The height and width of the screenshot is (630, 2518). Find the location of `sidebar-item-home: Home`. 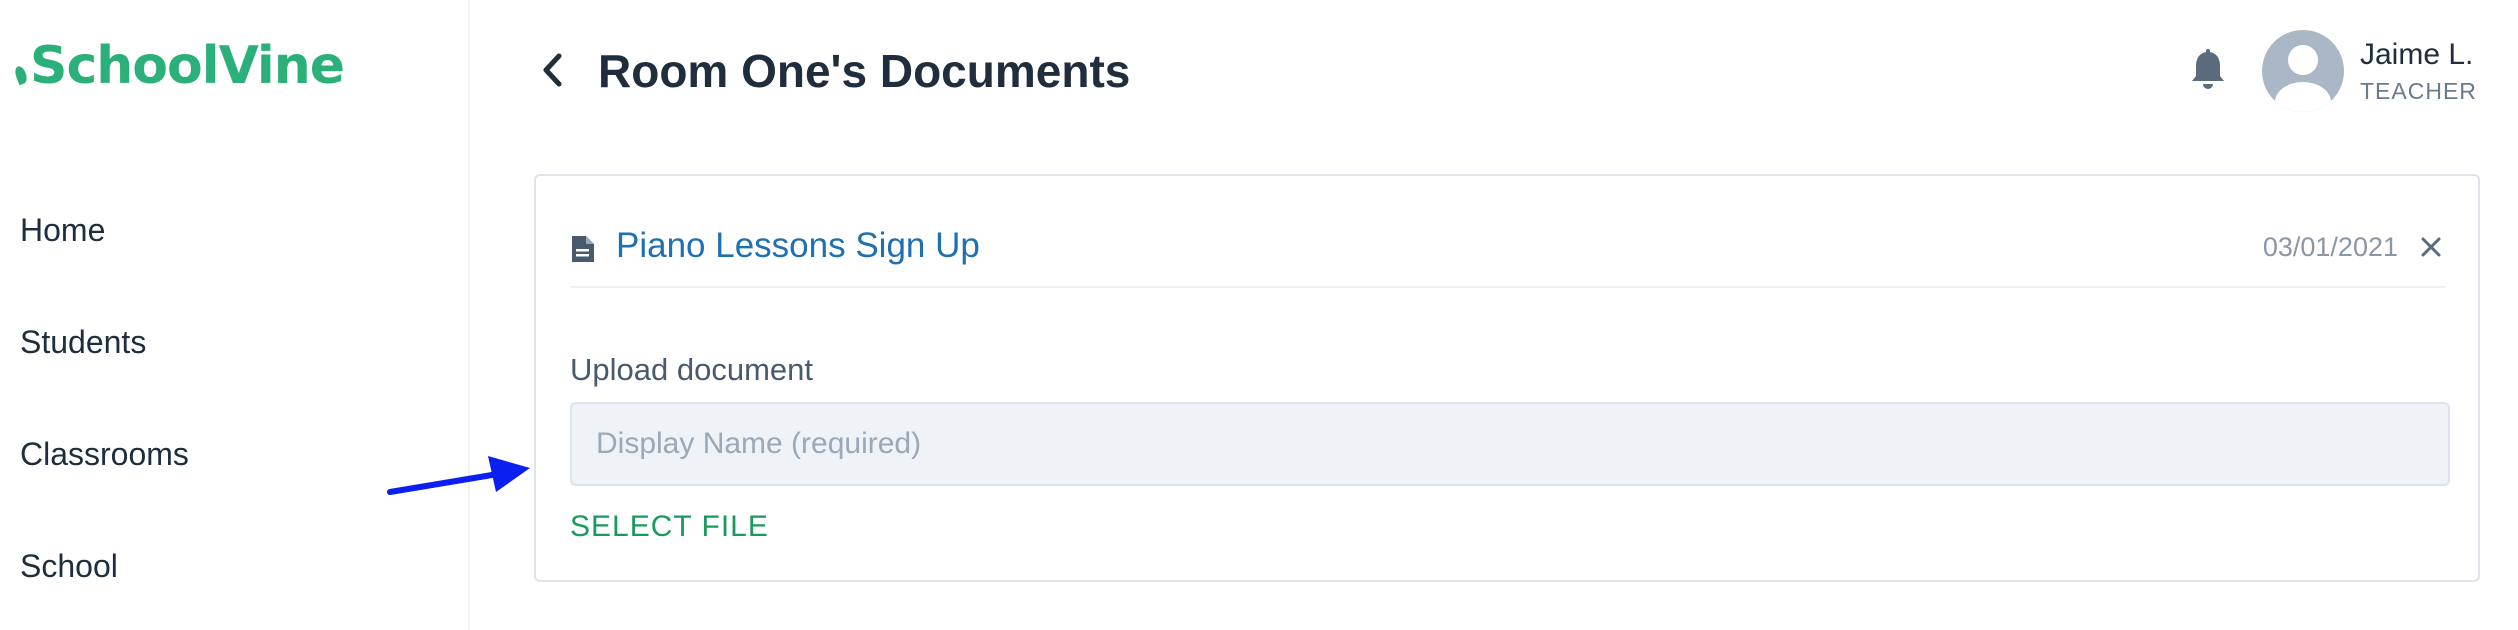

sidebar-item-home: Home is located at coordinates (62, 230).